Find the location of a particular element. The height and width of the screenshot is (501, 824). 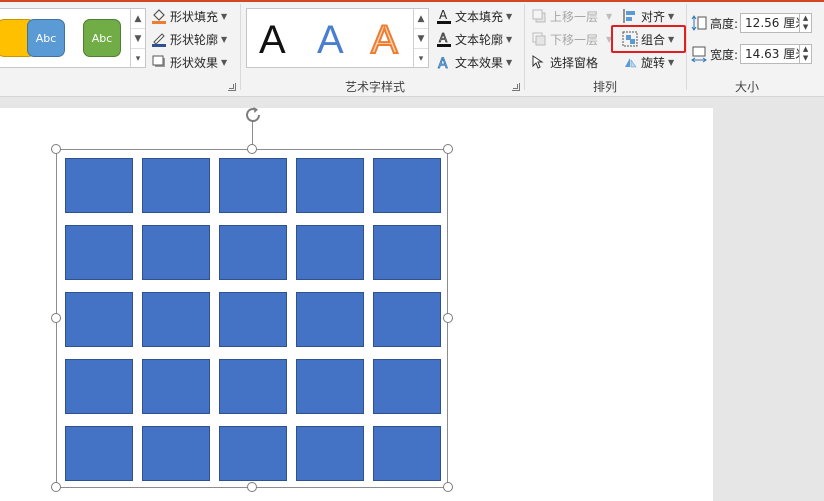

height-input: 12.56 厘米 is located at coordinates (770, 23).